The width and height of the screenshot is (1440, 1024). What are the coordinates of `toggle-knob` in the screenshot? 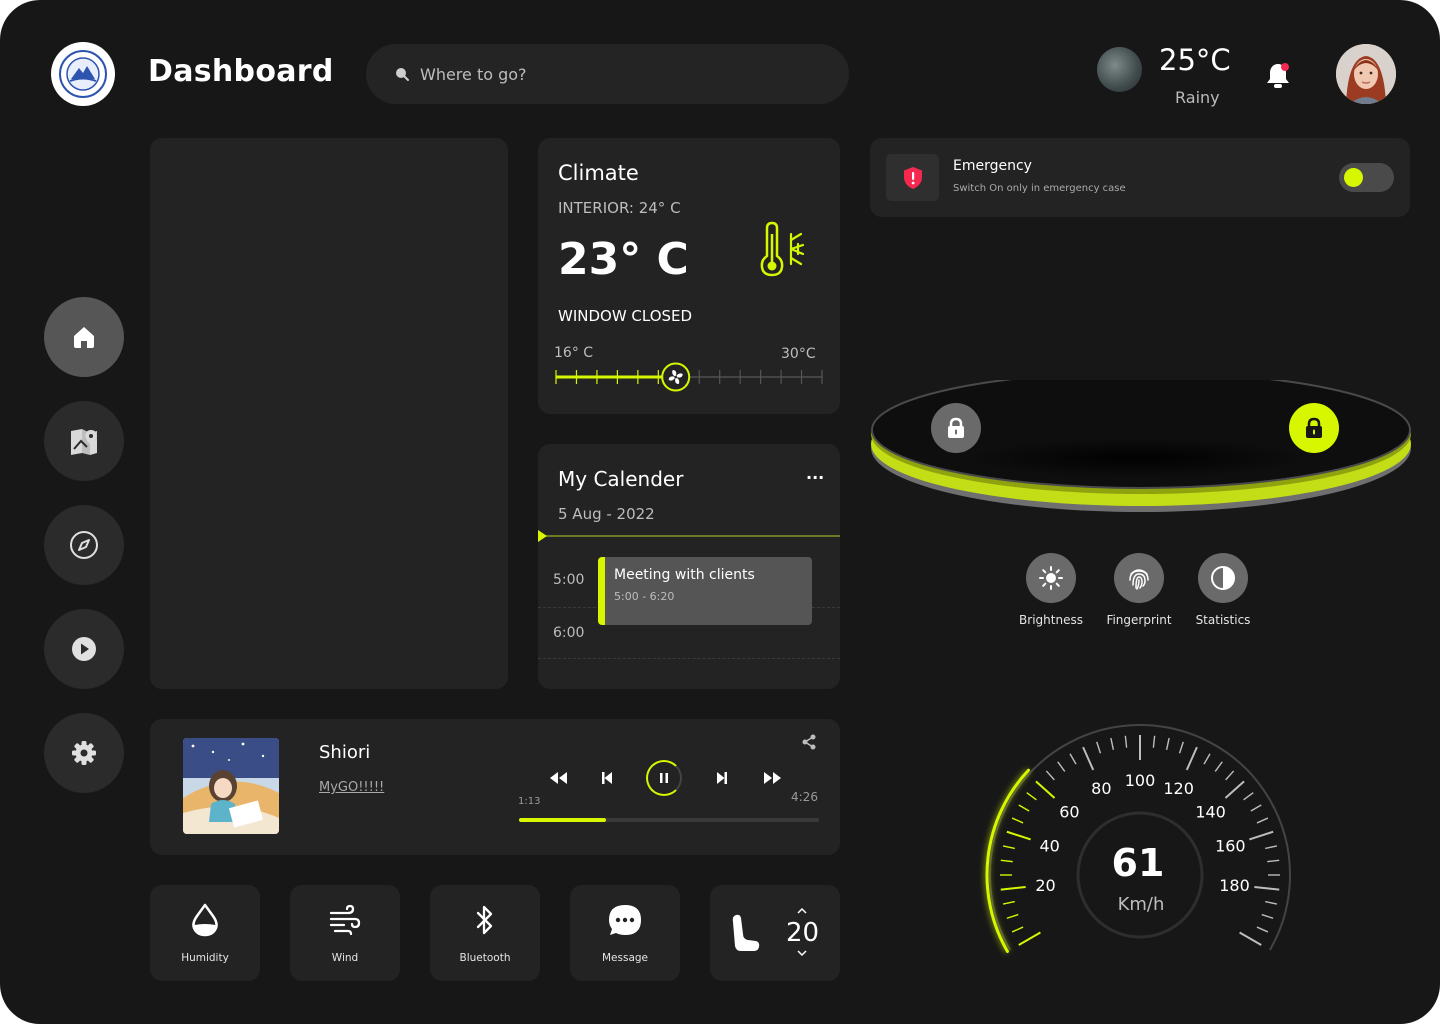 It's located at (1353, 177).